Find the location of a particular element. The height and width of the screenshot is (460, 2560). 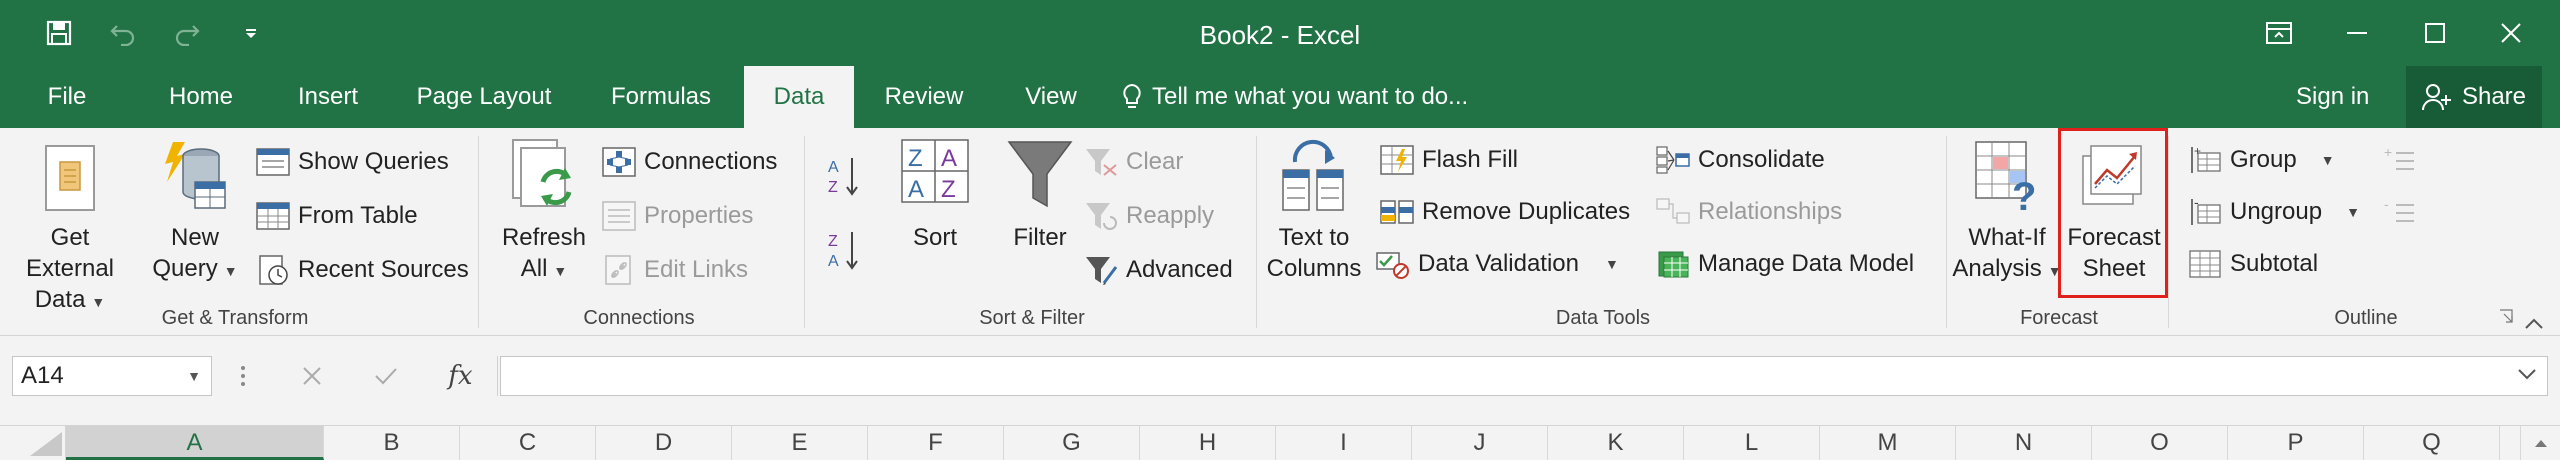

relationships-button: Relationships is located at coordinates (1749, 212).